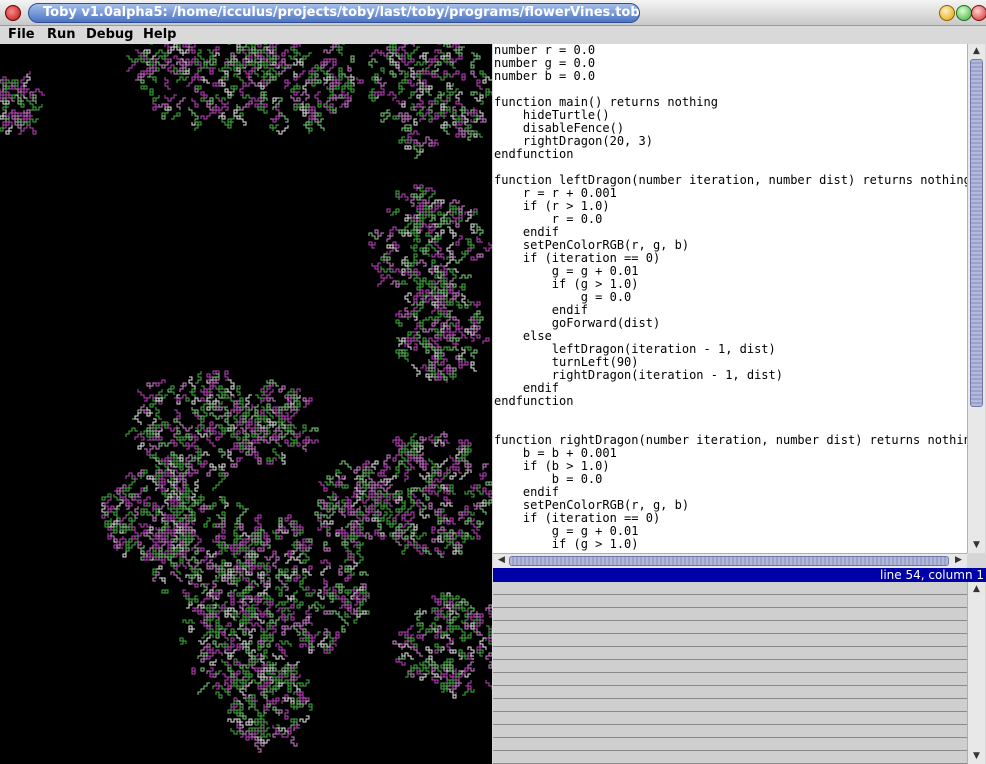 The image size is (986, 764). I want to click on app-icon, so click(13, 13).